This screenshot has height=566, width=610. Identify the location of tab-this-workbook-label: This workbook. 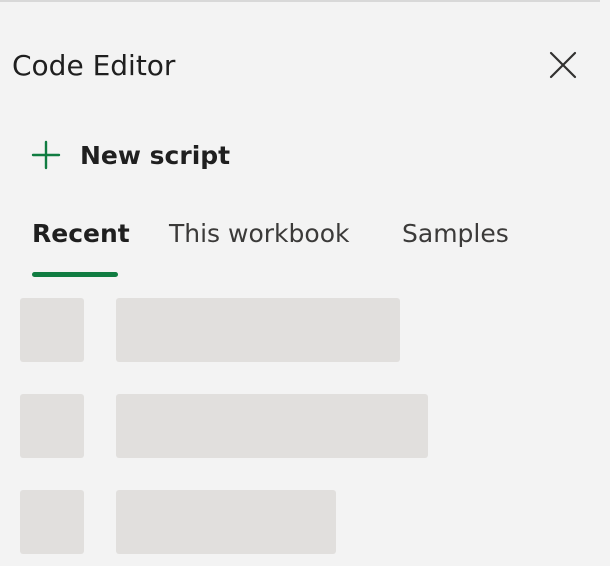
(259, 233).